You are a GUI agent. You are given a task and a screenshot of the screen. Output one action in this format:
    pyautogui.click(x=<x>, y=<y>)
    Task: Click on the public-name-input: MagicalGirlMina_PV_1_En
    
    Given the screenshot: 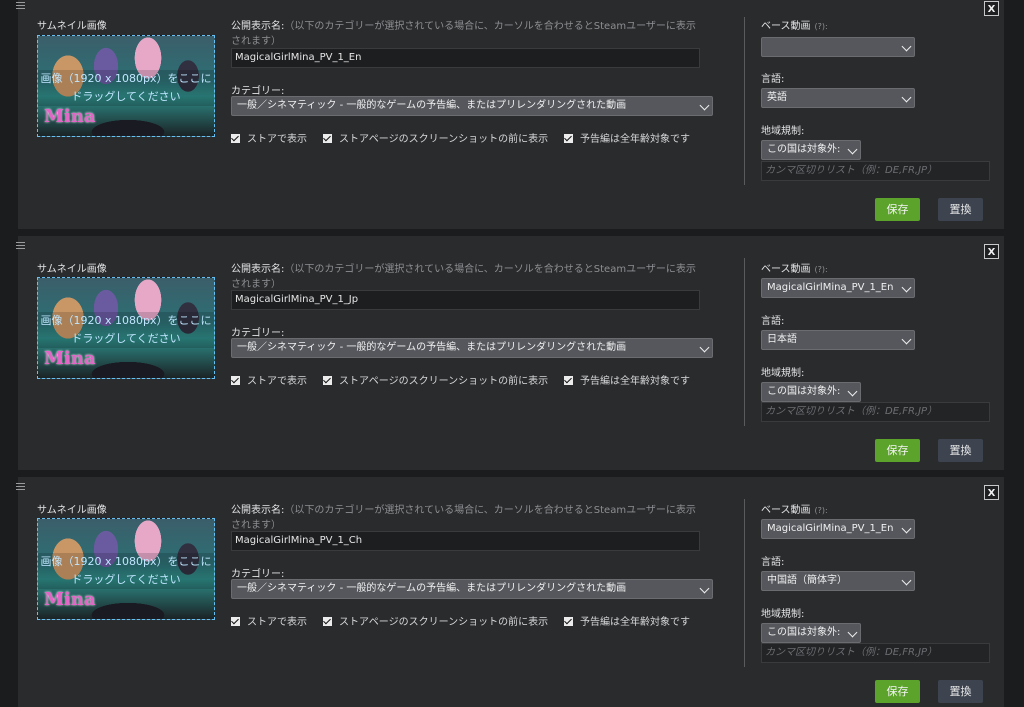 What is the action you would take?
    pyautogui.click(x=465, y=58)
    